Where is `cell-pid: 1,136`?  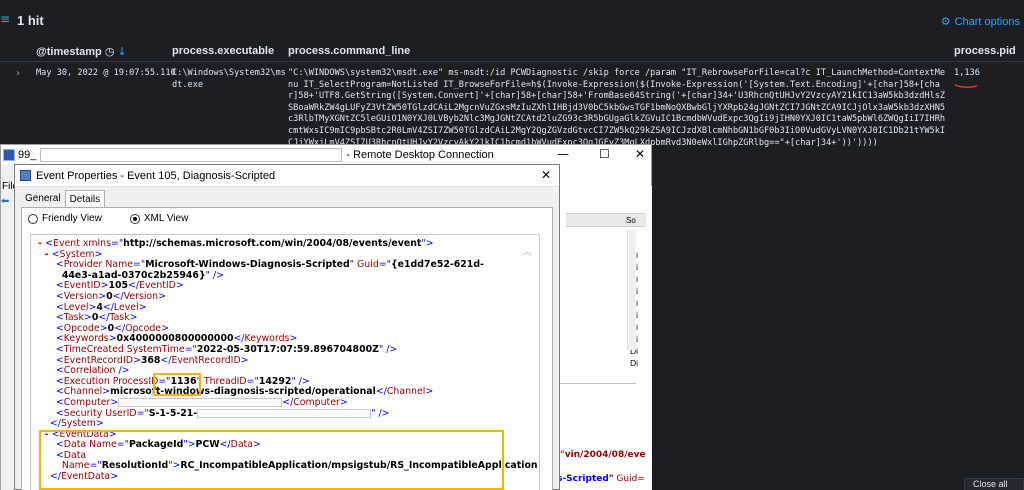
cell-pid: 1,136 is located at coordinates (967, 73).